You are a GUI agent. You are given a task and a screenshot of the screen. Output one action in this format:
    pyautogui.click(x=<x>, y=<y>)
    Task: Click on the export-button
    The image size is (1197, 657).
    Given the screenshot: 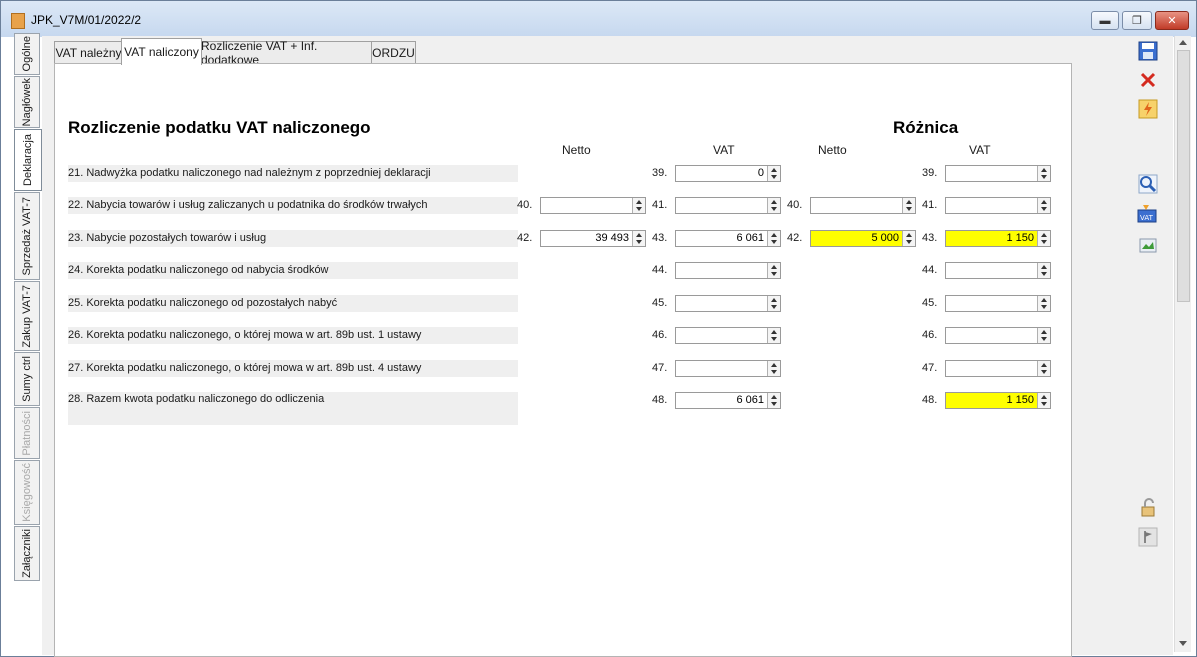 What is the action you would take?
    pyautogui.click(x=1148, y=245)
    